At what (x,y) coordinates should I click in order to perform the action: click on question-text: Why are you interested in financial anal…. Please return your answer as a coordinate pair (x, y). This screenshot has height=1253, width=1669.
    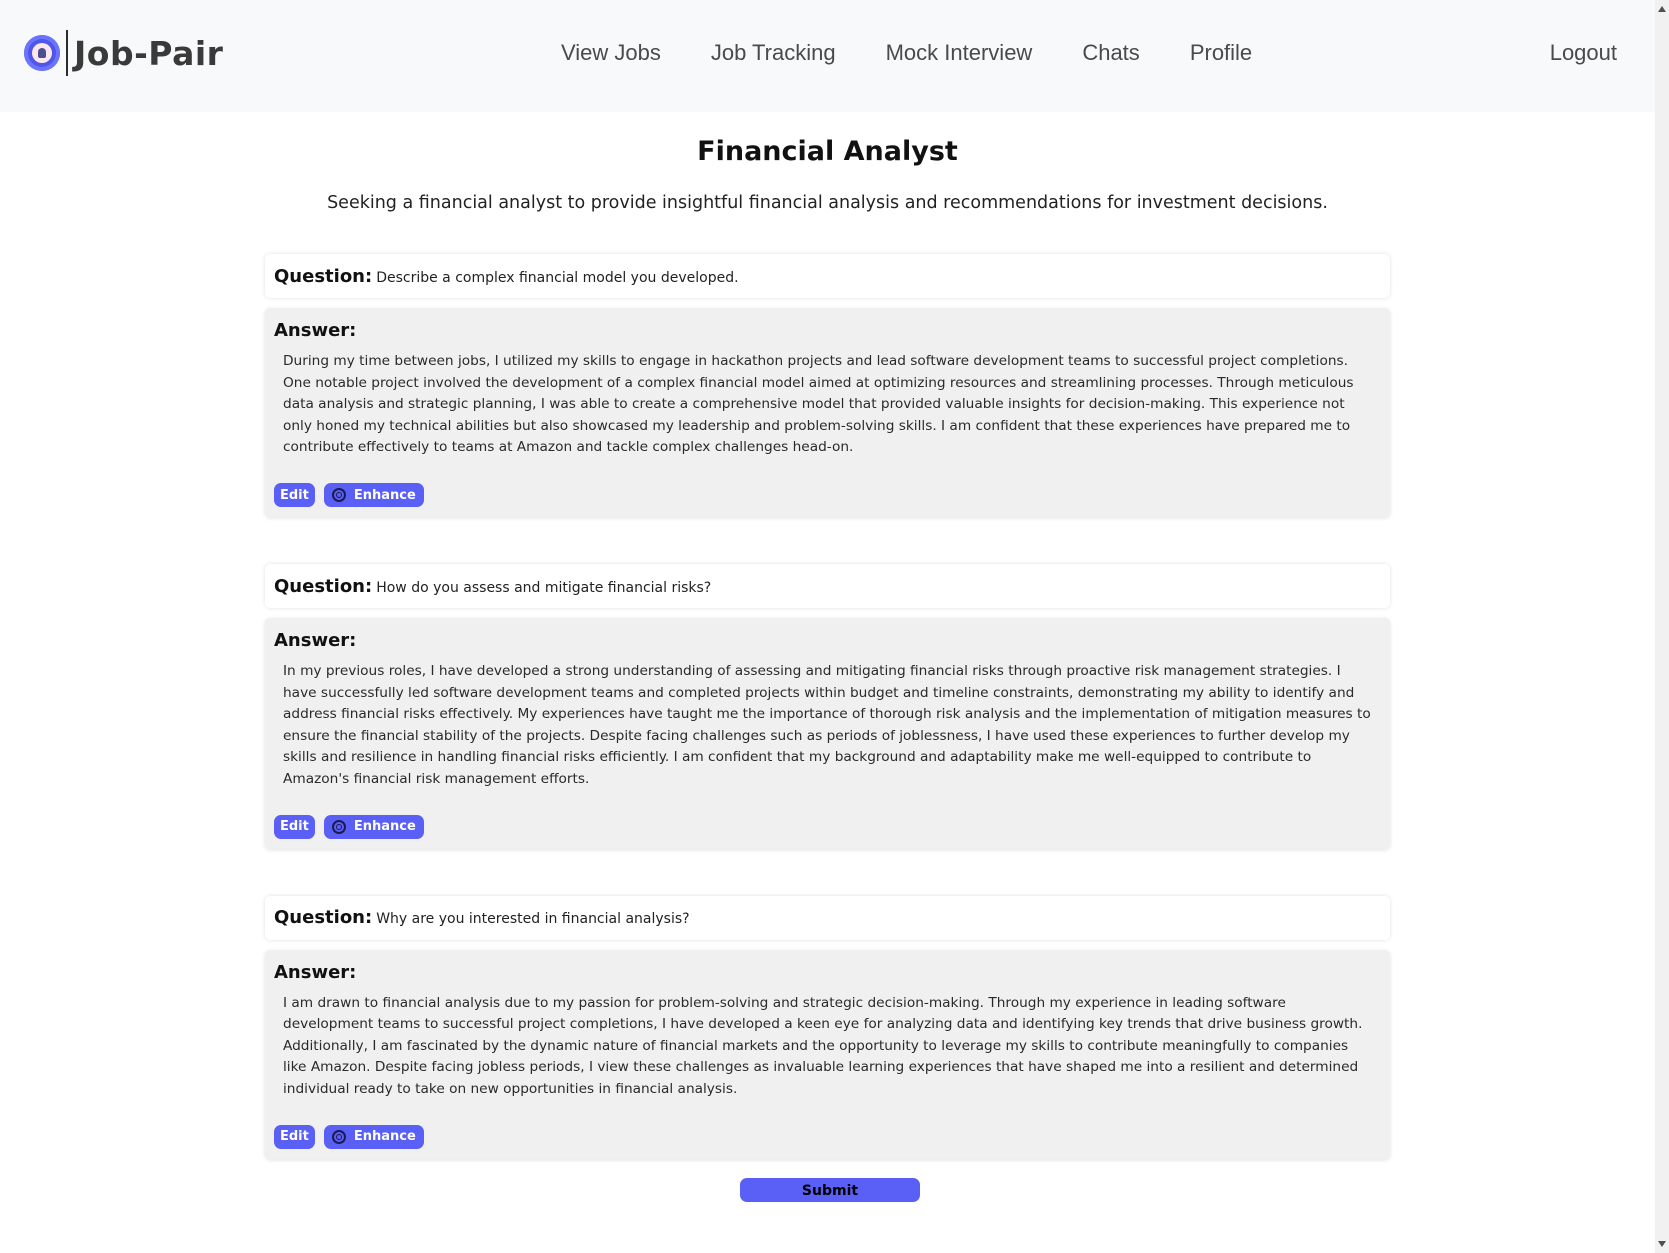
    Looking at the image, I should click on (533, 919).